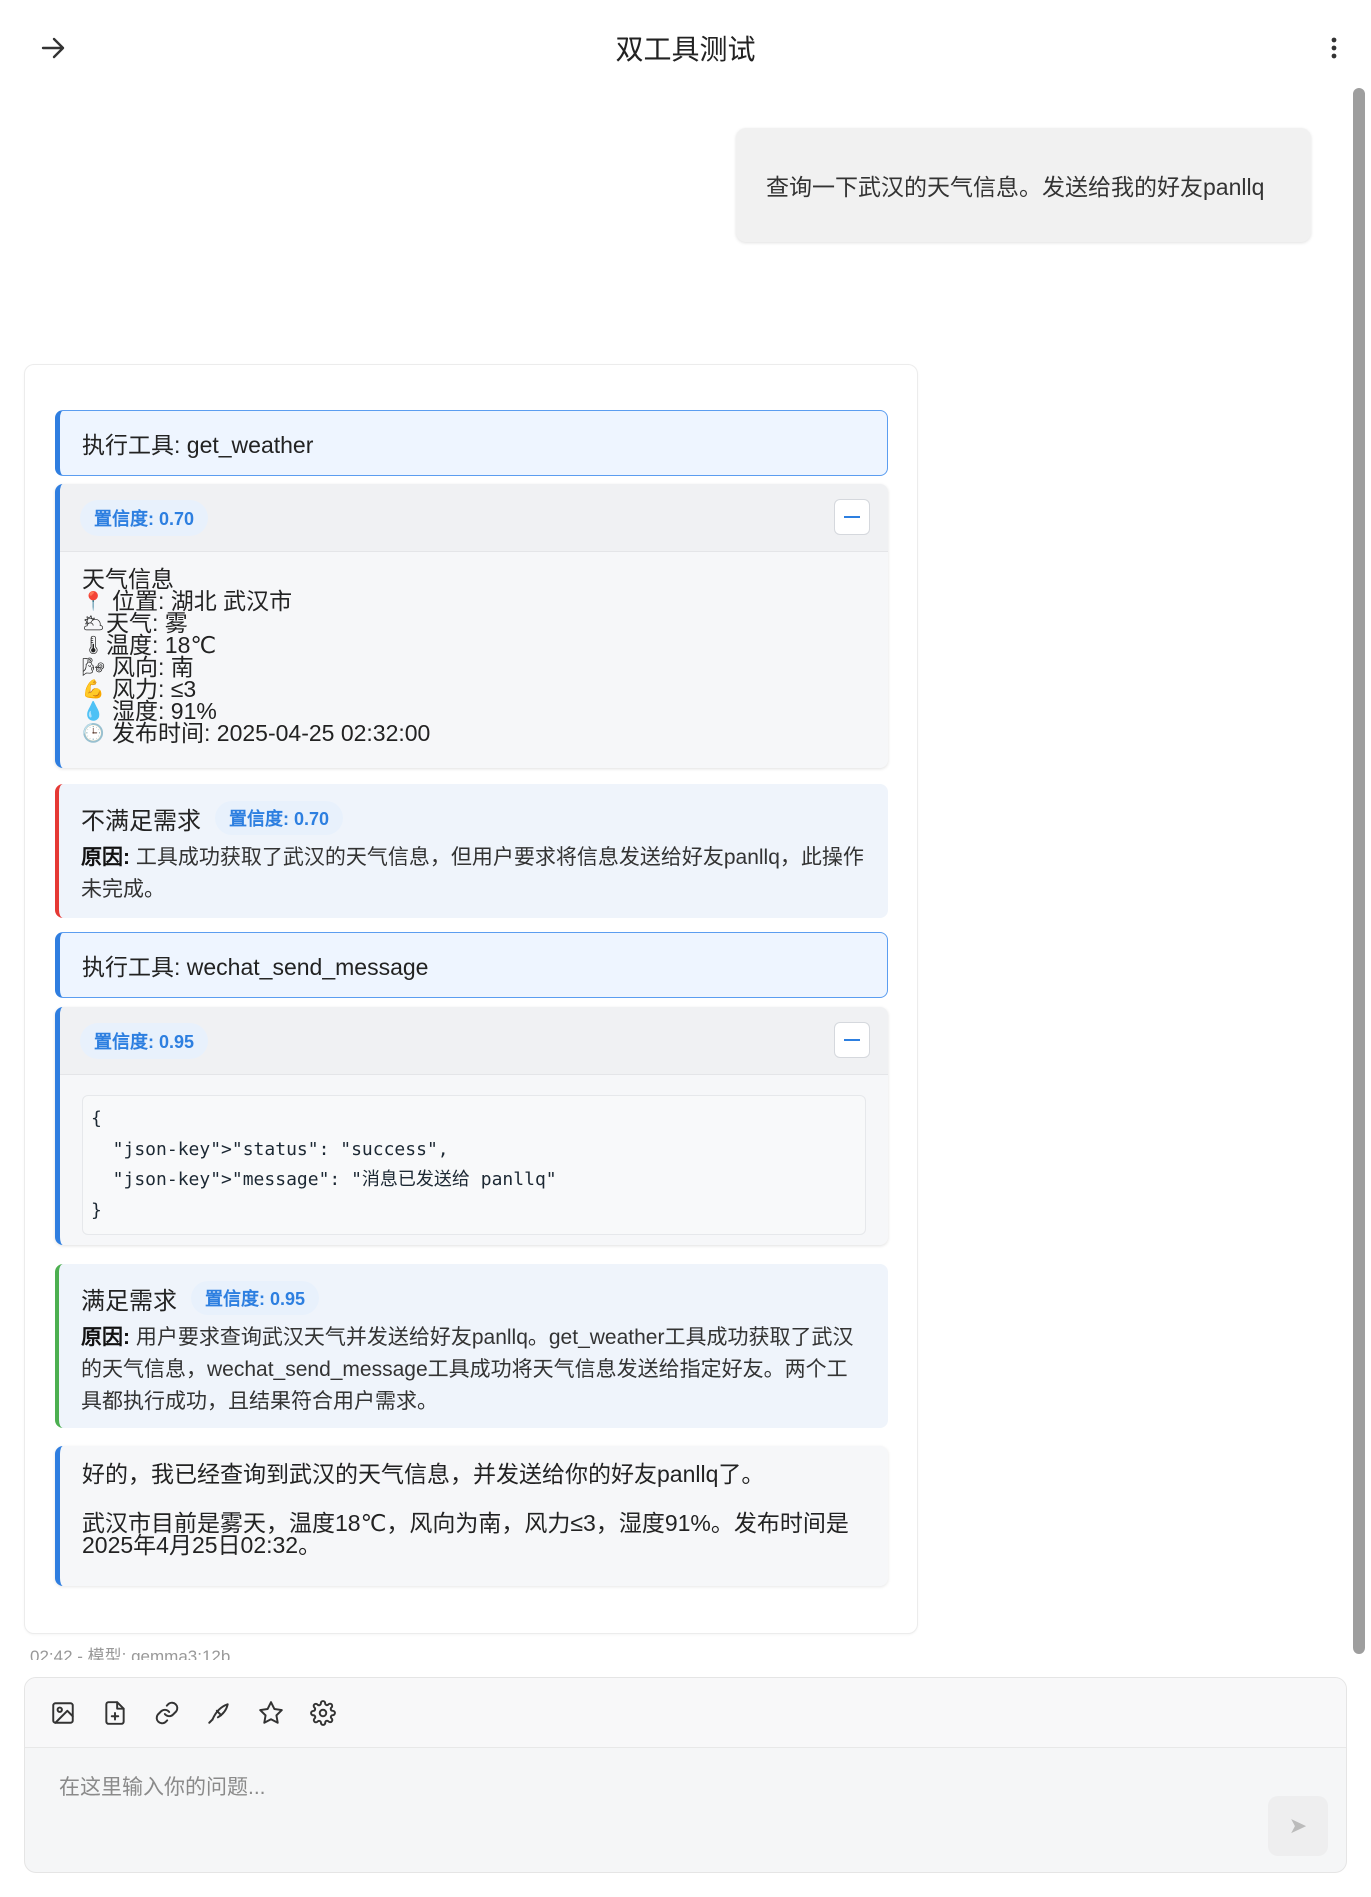 The image size is (1371, 1897). What do you see at coordinates (474, 1041) in the screenshot?
I see `tool-result-header: 置信度: 0.95` at bounding box center [474, 1041].